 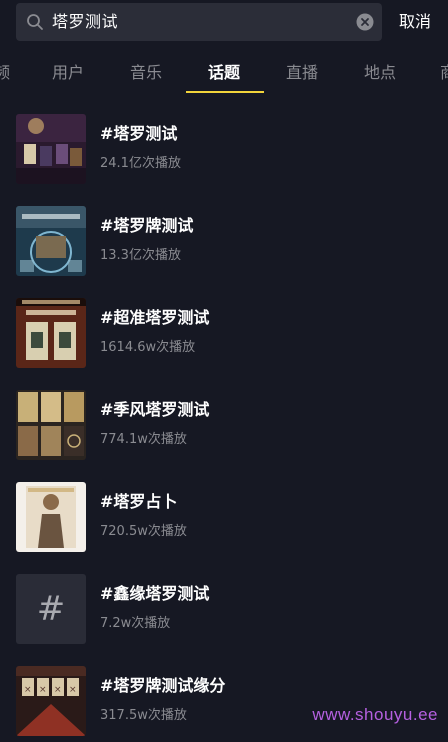 What do you see at coordinates (199, 22) in the screenshot?
I see `search-box: 塔罗测试` at bounding box center [199, 22].